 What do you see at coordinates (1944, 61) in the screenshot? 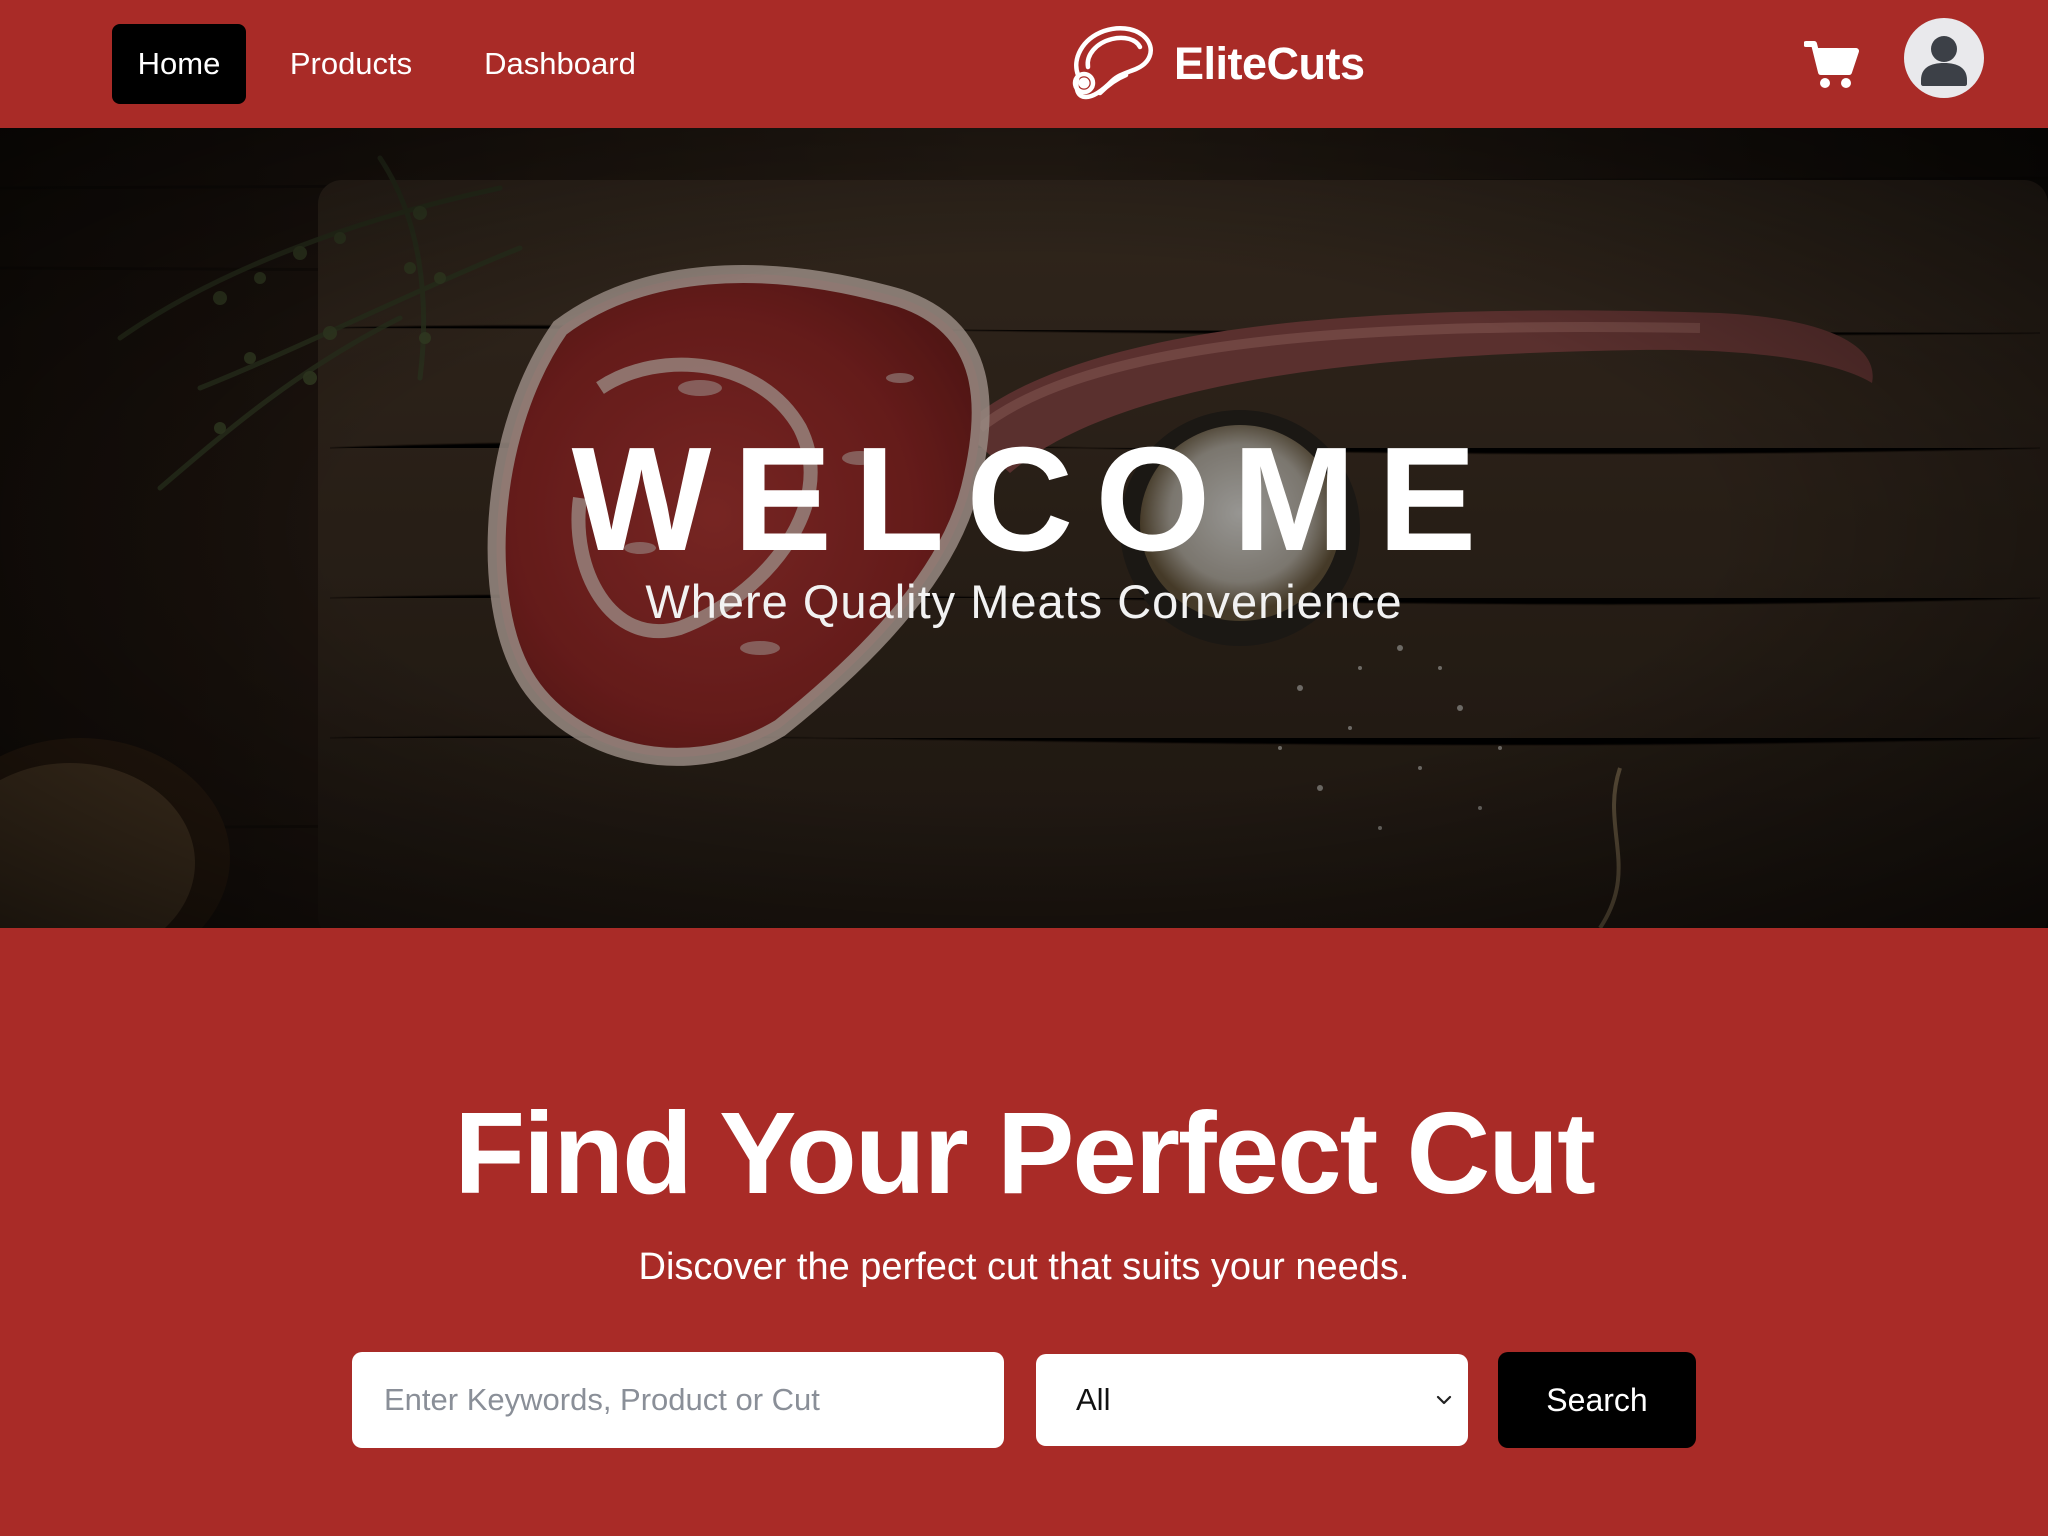
I see `user-avatar-icon` at bounding box center [1944, 61].